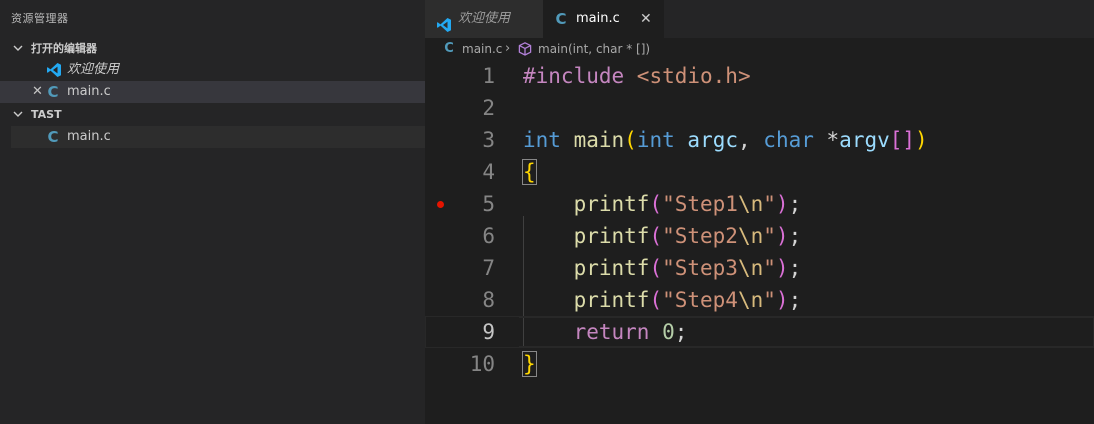  I want to click on code-line: 6 printf("Step2\n");, so click(759, 236).